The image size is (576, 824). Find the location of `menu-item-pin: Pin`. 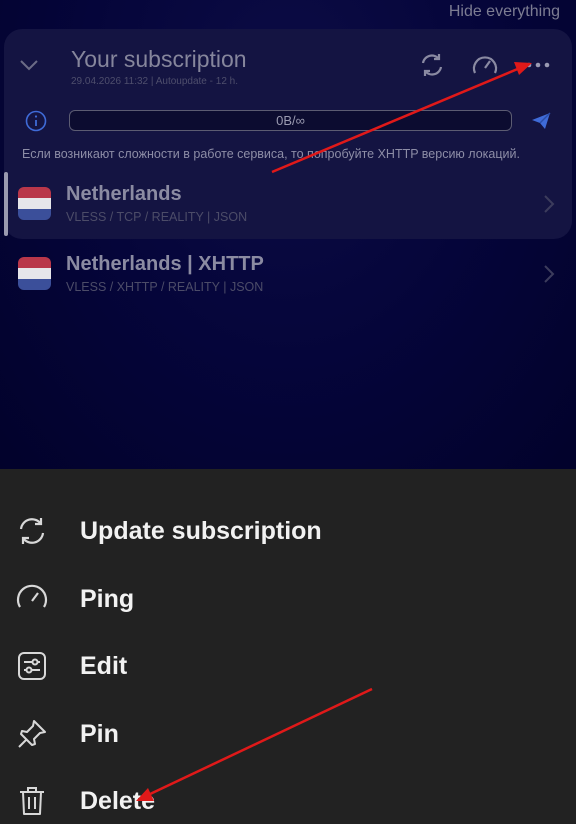

menu-item-pin: Pin is located at coordinates (288, 734).